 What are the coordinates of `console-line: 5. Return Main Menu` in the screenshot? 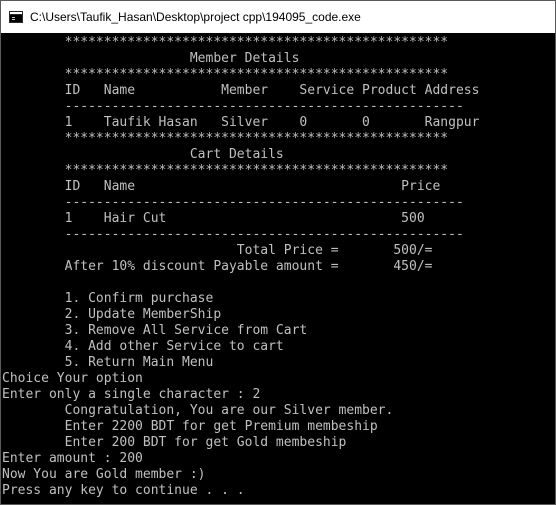 It's located at (108, 362).